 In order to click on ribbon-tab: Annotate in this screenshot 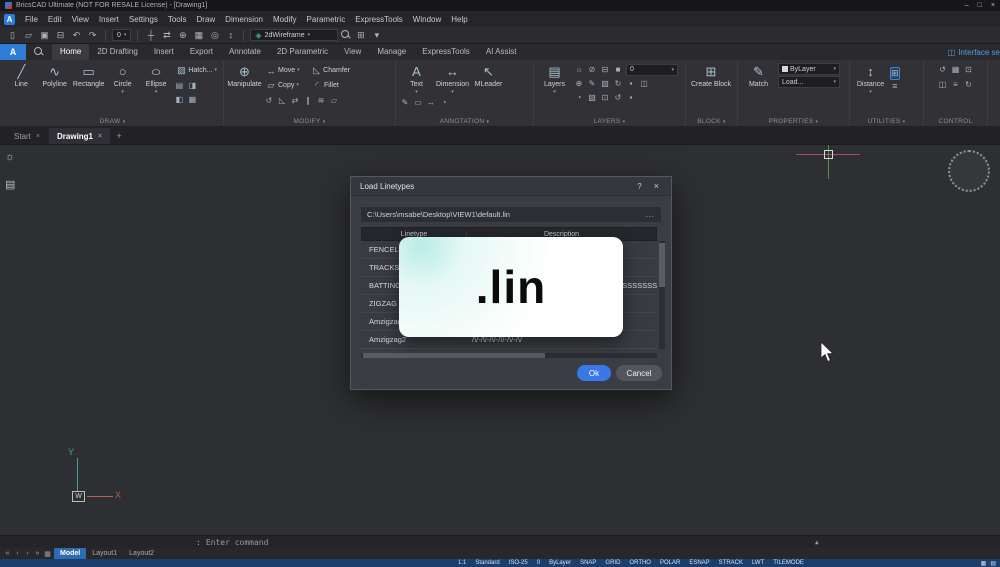, I will do `click(245, 52)`.